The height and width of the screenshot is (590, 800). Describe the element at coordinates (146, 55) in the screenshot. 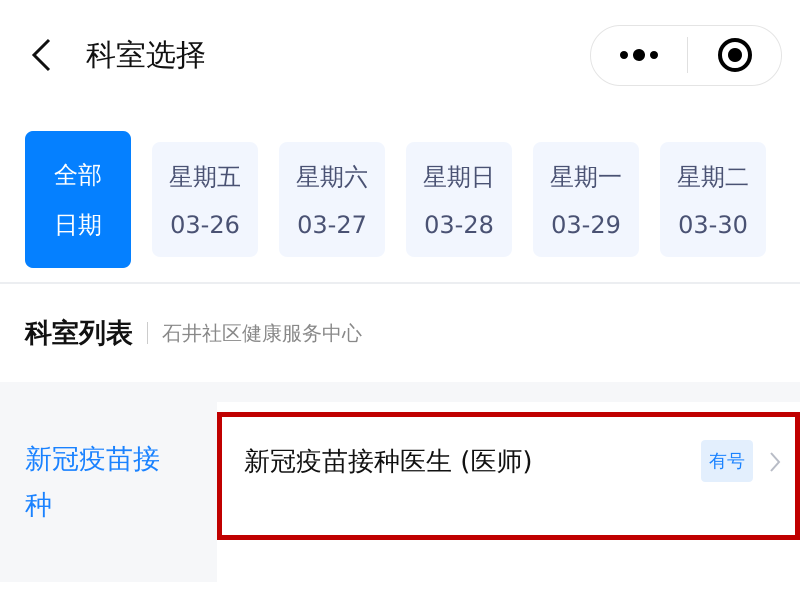

I see `page-title: 科室选择` at that location.